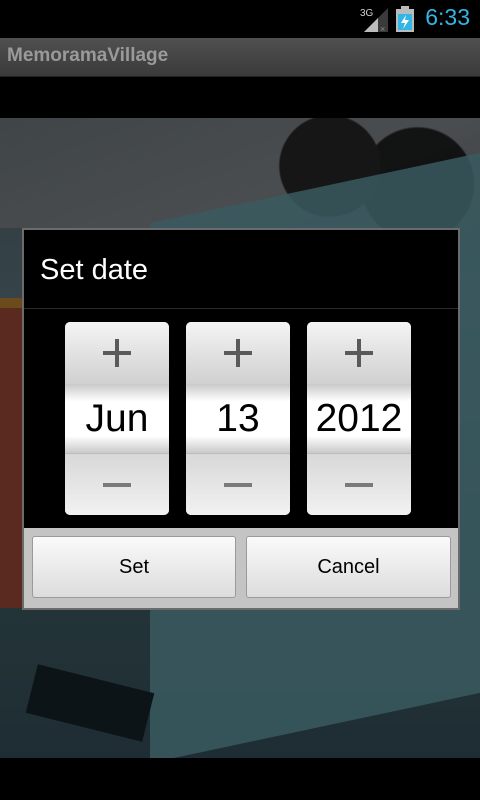 This screenshot has width=480, height=800. I want to click on day-picker: 13, so click(238, 418).